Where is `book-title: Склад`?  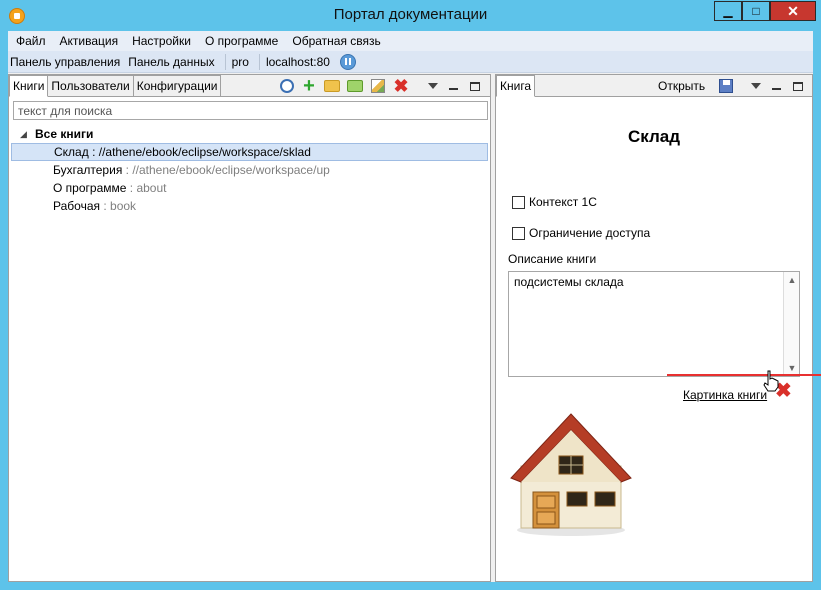 book-title: Склад is located at coordinates (654, 136).